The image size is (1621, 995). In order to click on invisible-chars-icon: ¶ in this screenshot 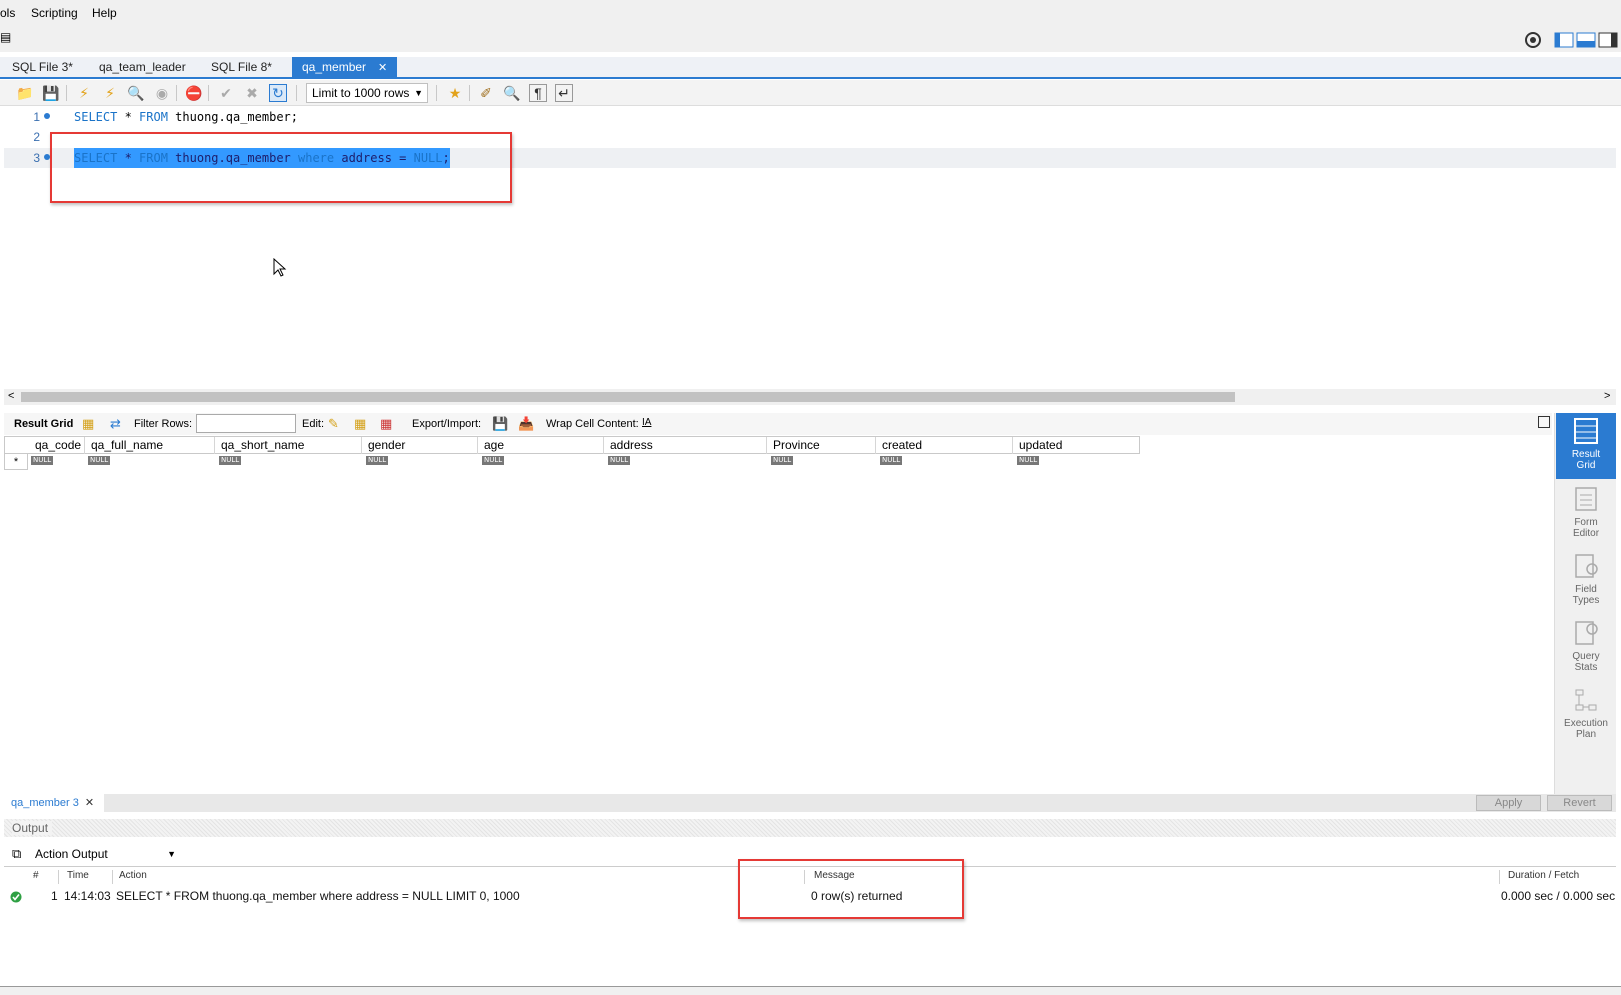, I will do `click(538, 93)`.